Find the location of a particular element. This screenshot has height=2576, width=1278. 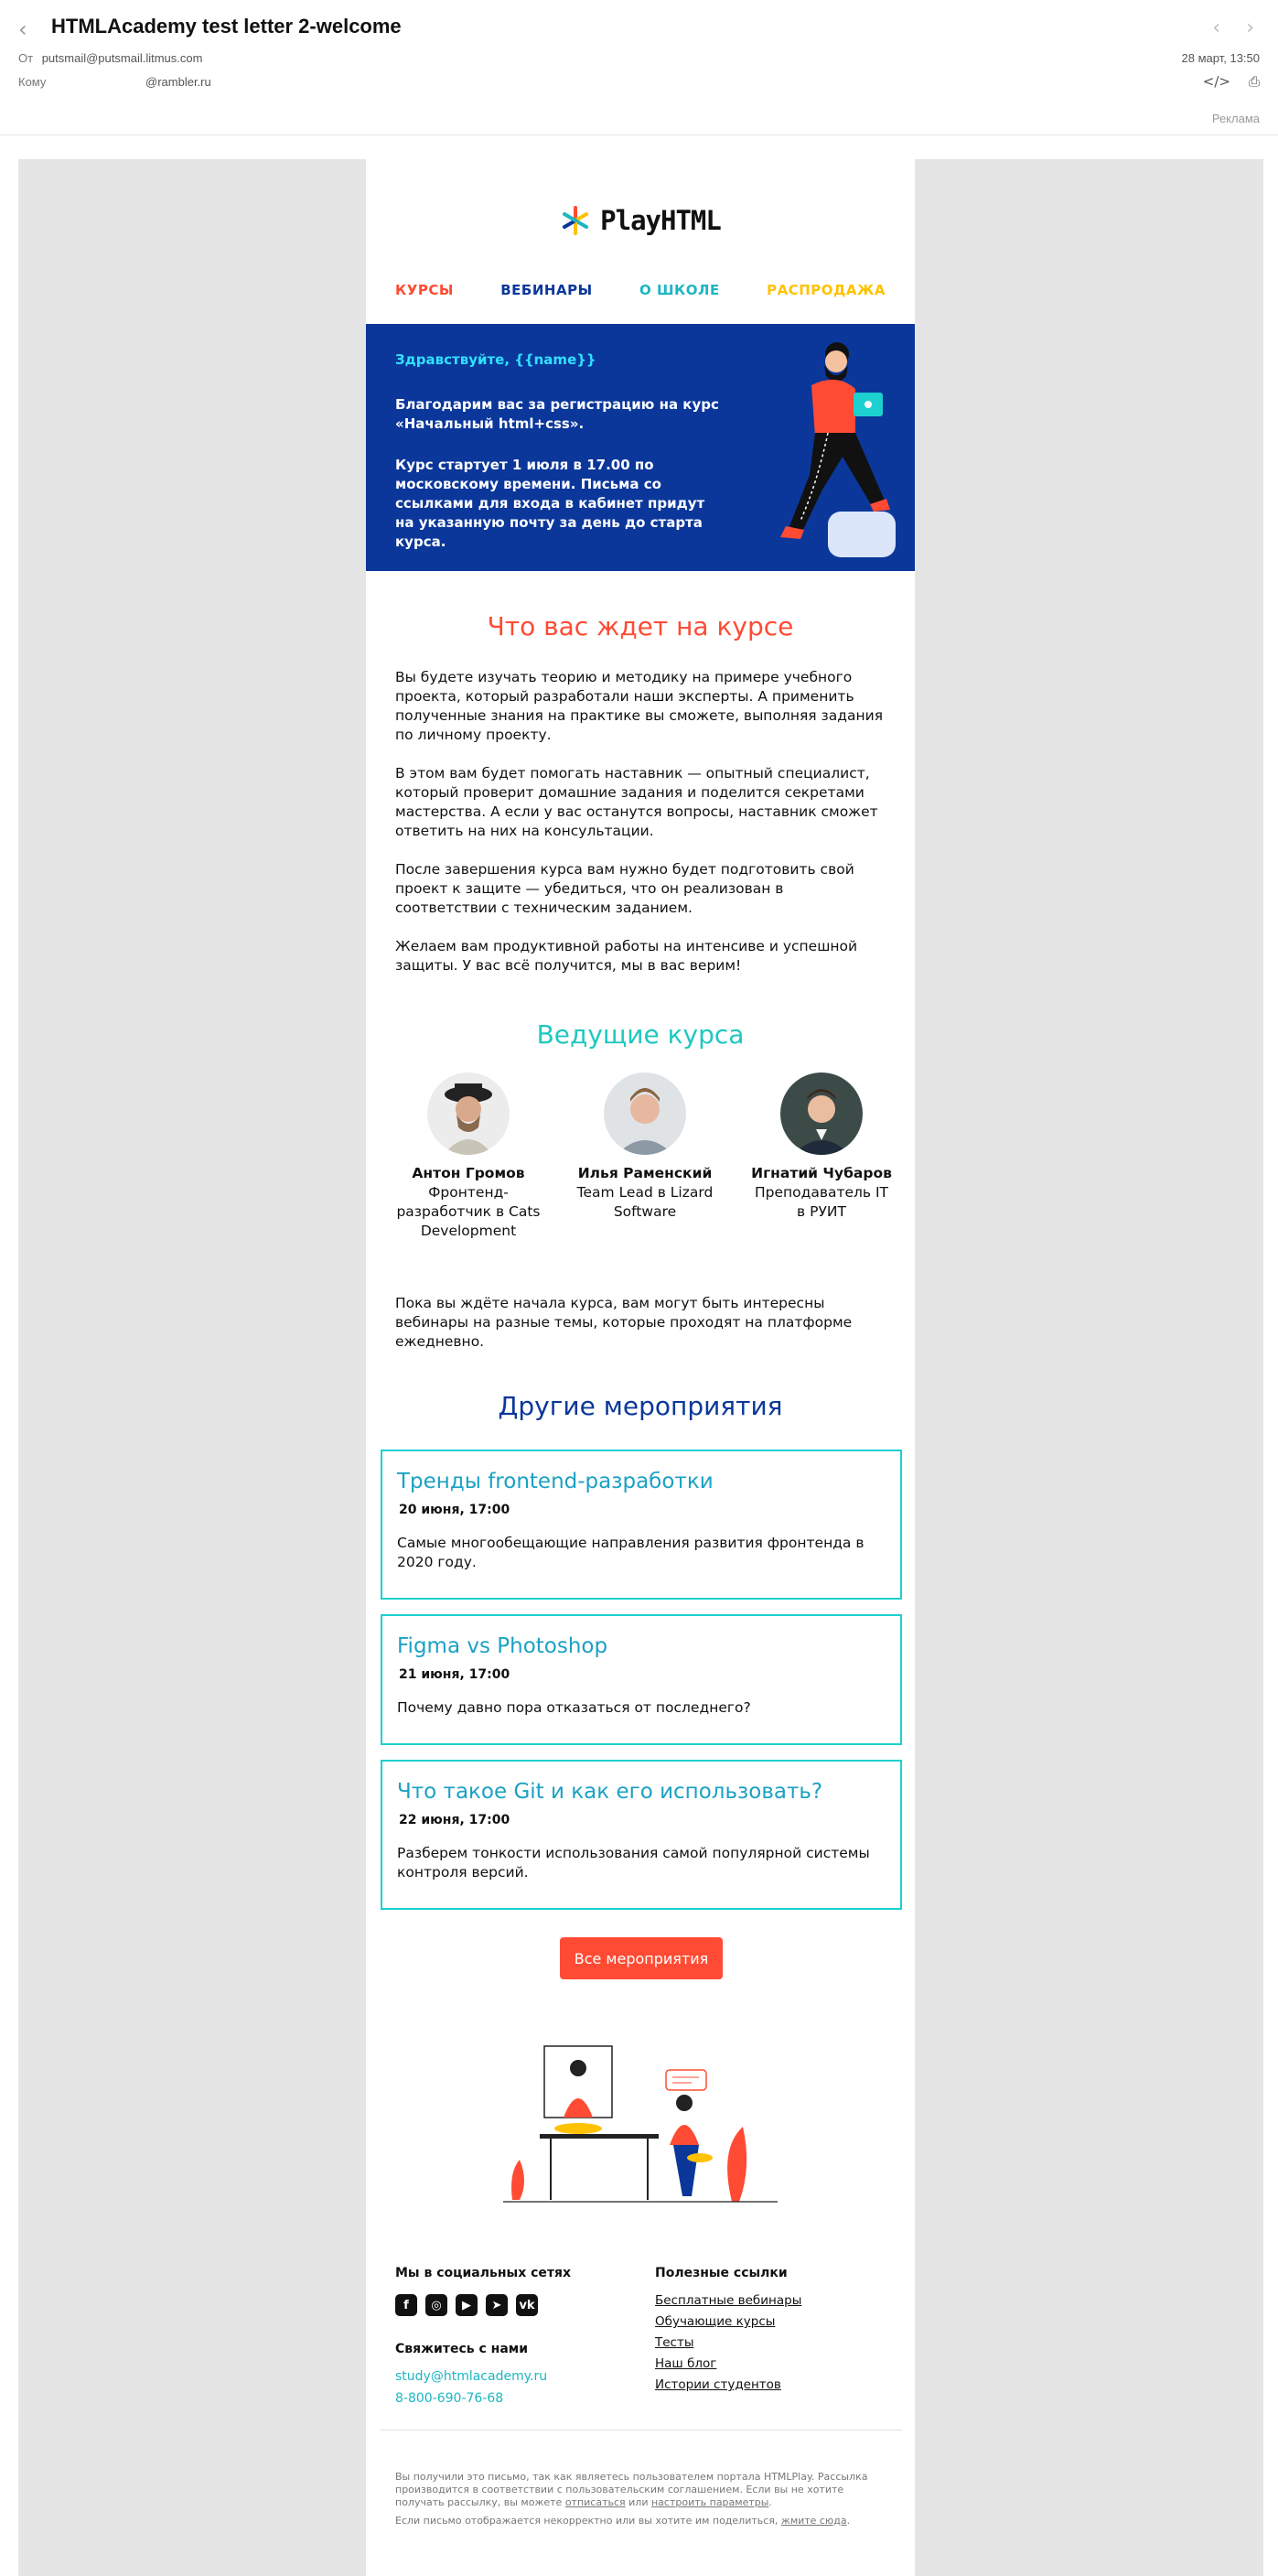

view-online-link: жмите сюда is located at coordinates (814, 2521).